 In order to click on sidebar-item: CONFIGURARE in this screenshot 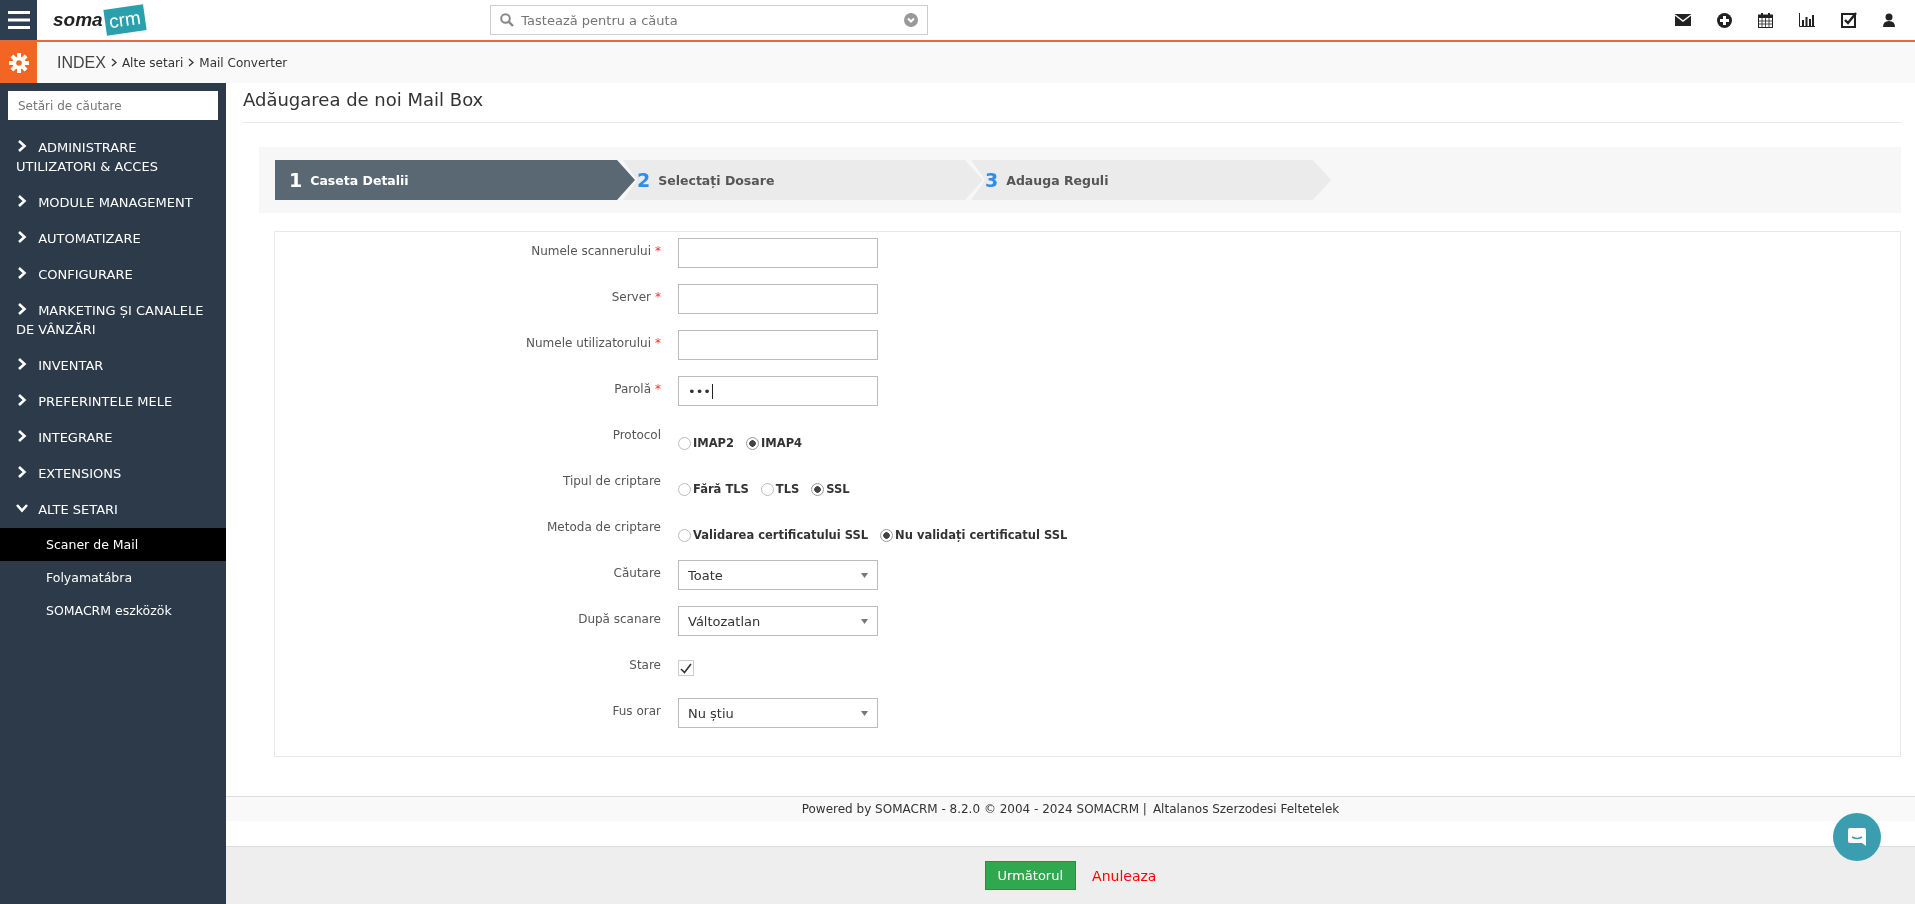, I will do `click(113, 275)`.